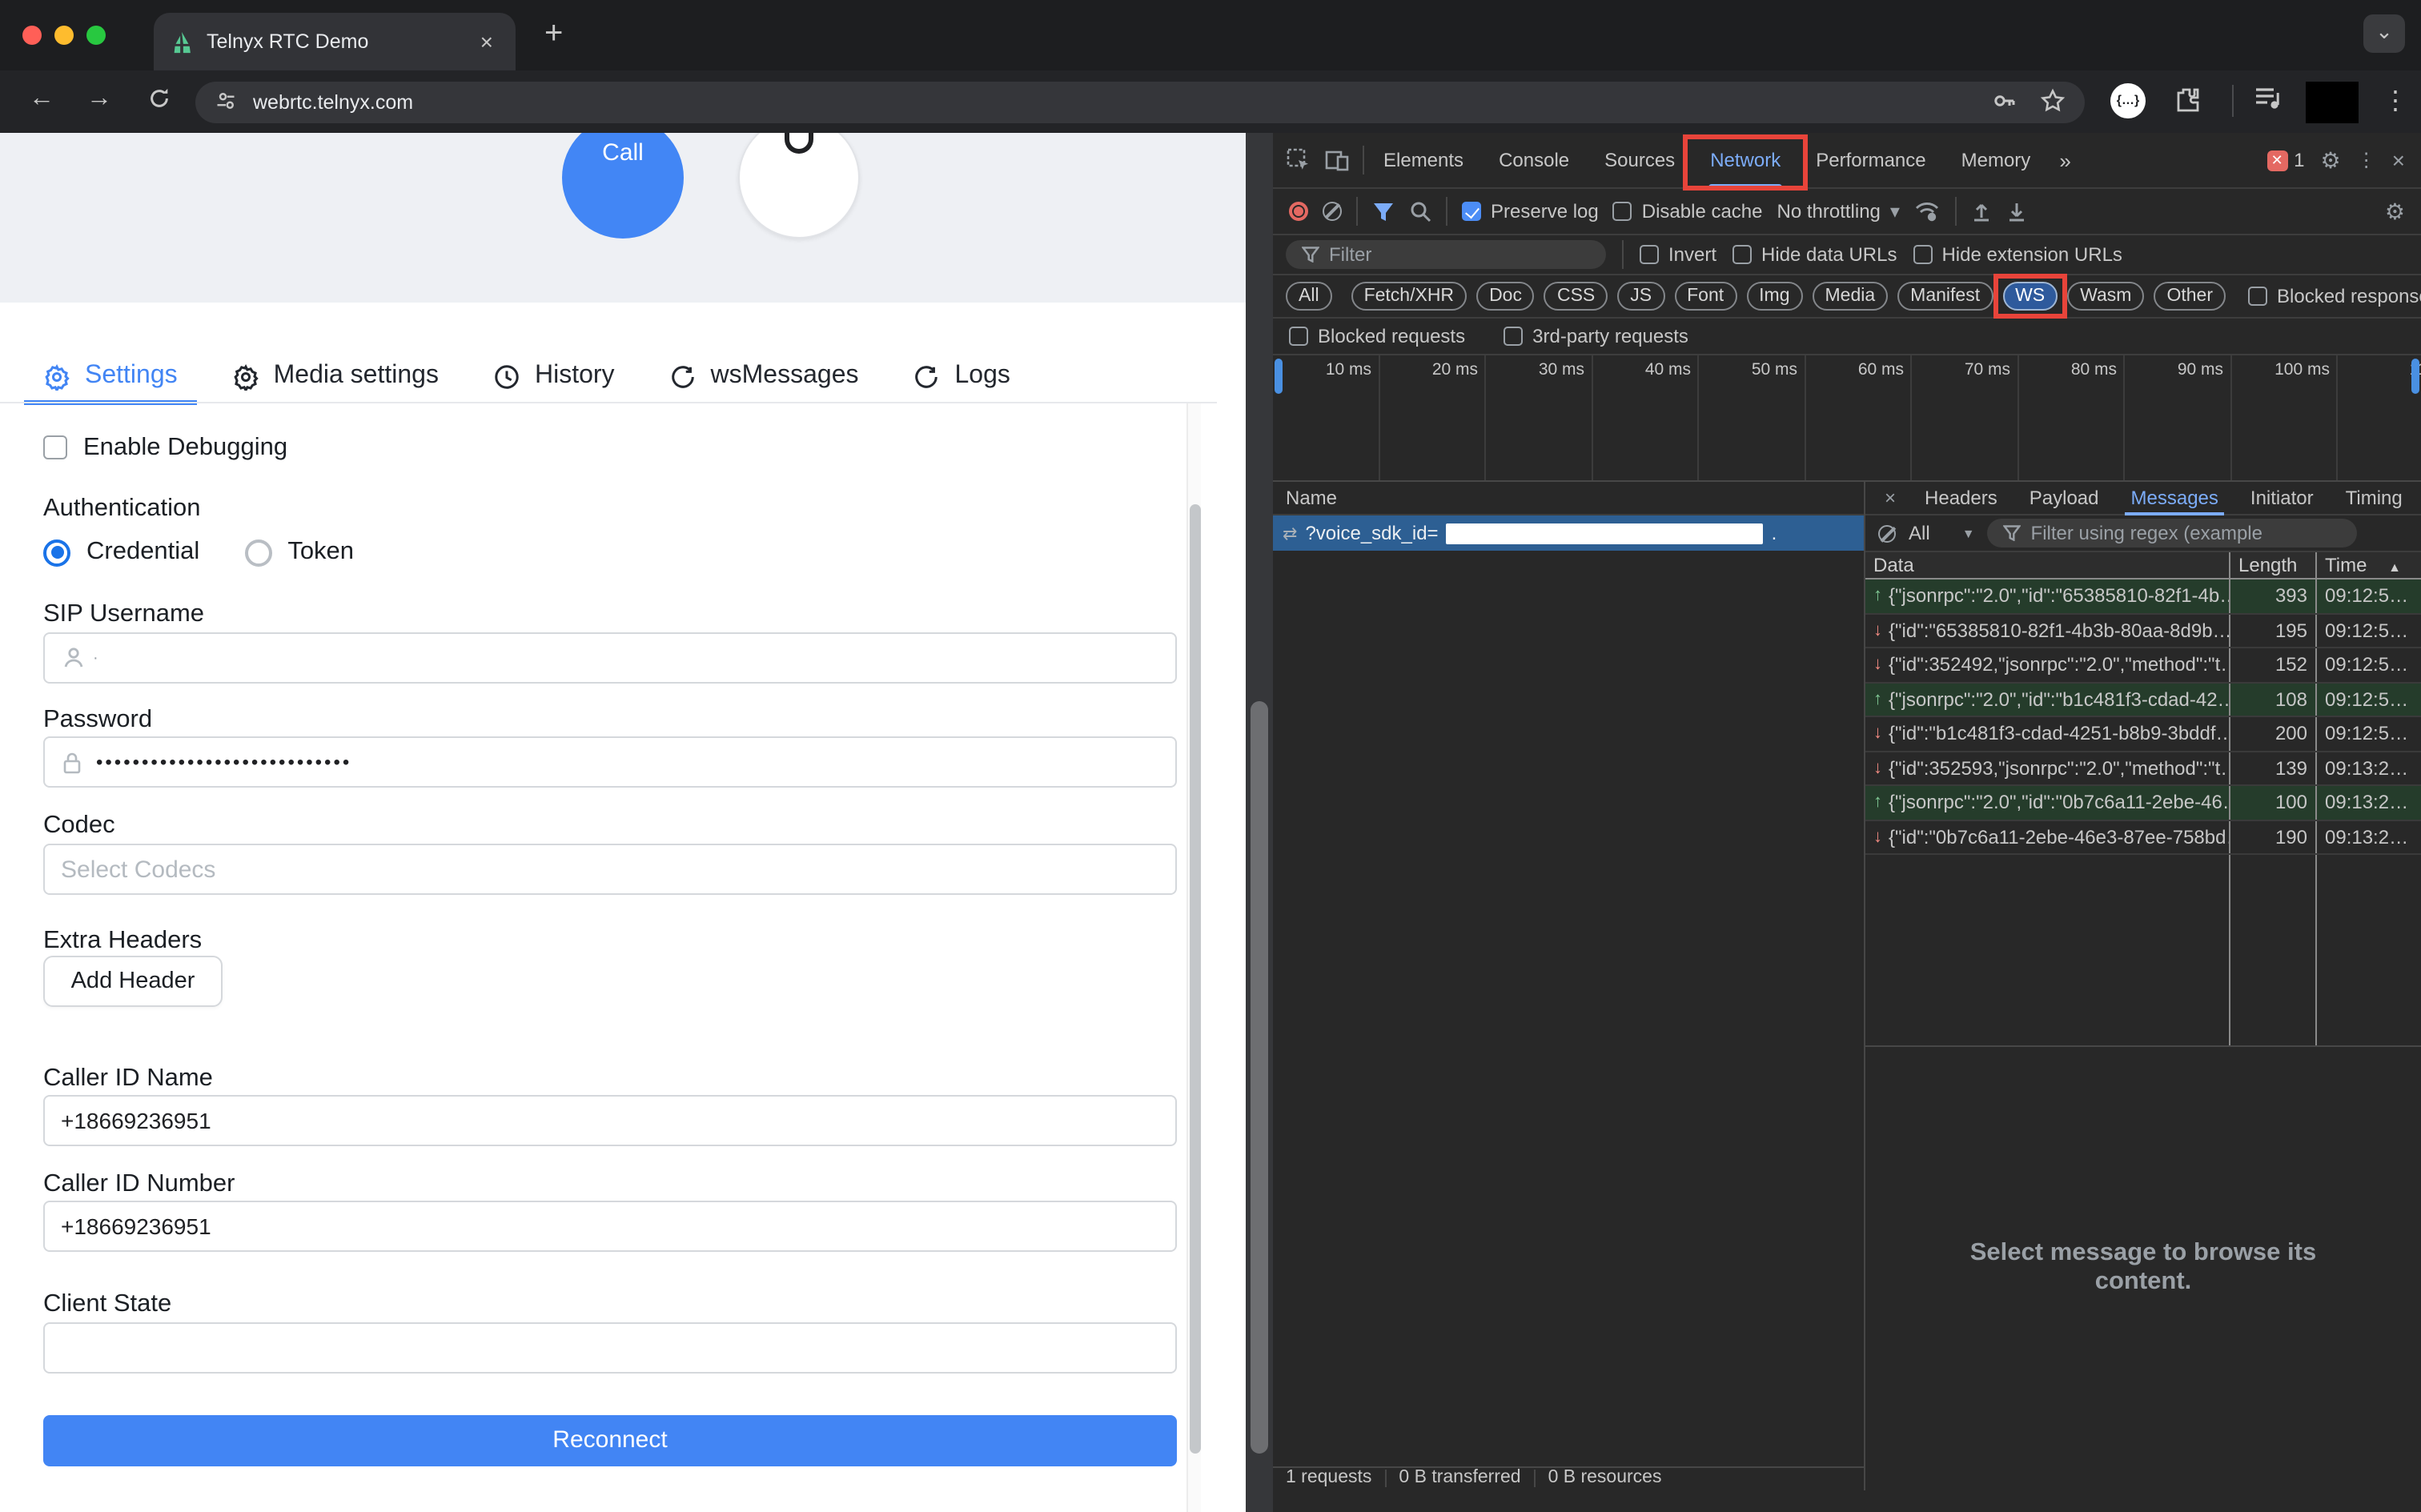 Image resolution: width=2421 pixels, height=1512 pixels. I want to click on disable-cache-toggle: Disable cache, so click(1687, 211).